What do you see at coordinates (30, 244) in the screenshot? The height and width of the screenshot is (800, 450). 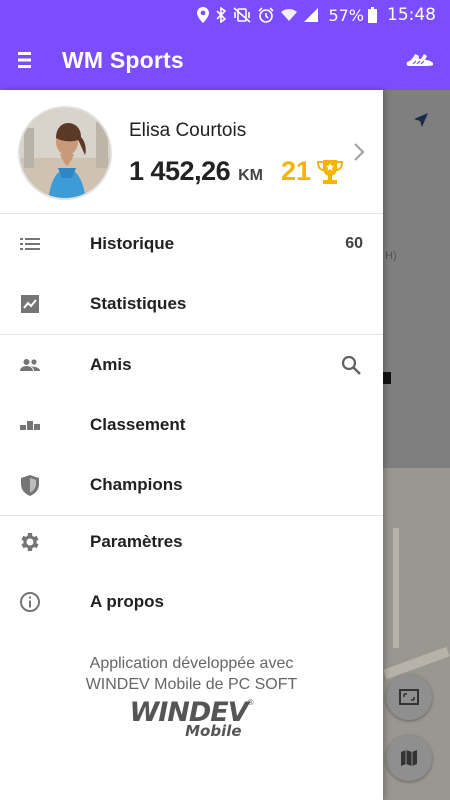 I see `list-icon` at bounding box center [30, 244].